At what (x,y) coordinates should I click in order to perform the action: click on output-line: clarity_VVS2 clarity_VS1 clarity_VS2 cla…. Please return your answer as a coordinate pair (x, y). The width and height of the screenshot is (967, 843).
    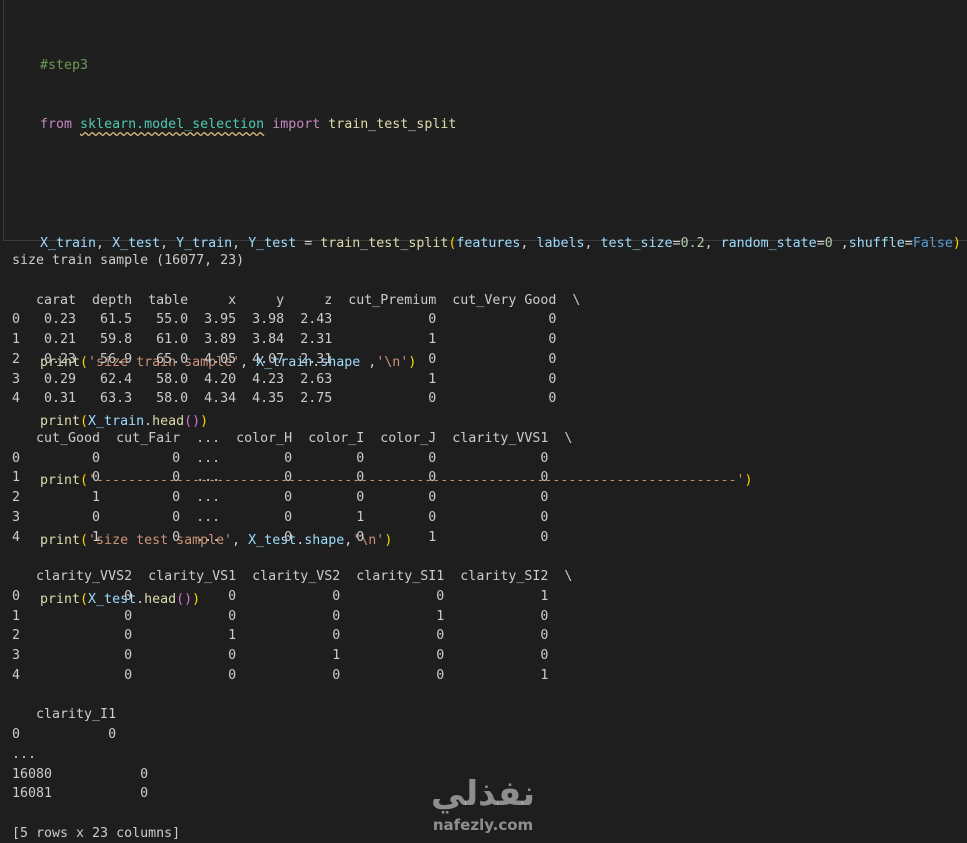
    Looking at the image, I should click on (292, 576).